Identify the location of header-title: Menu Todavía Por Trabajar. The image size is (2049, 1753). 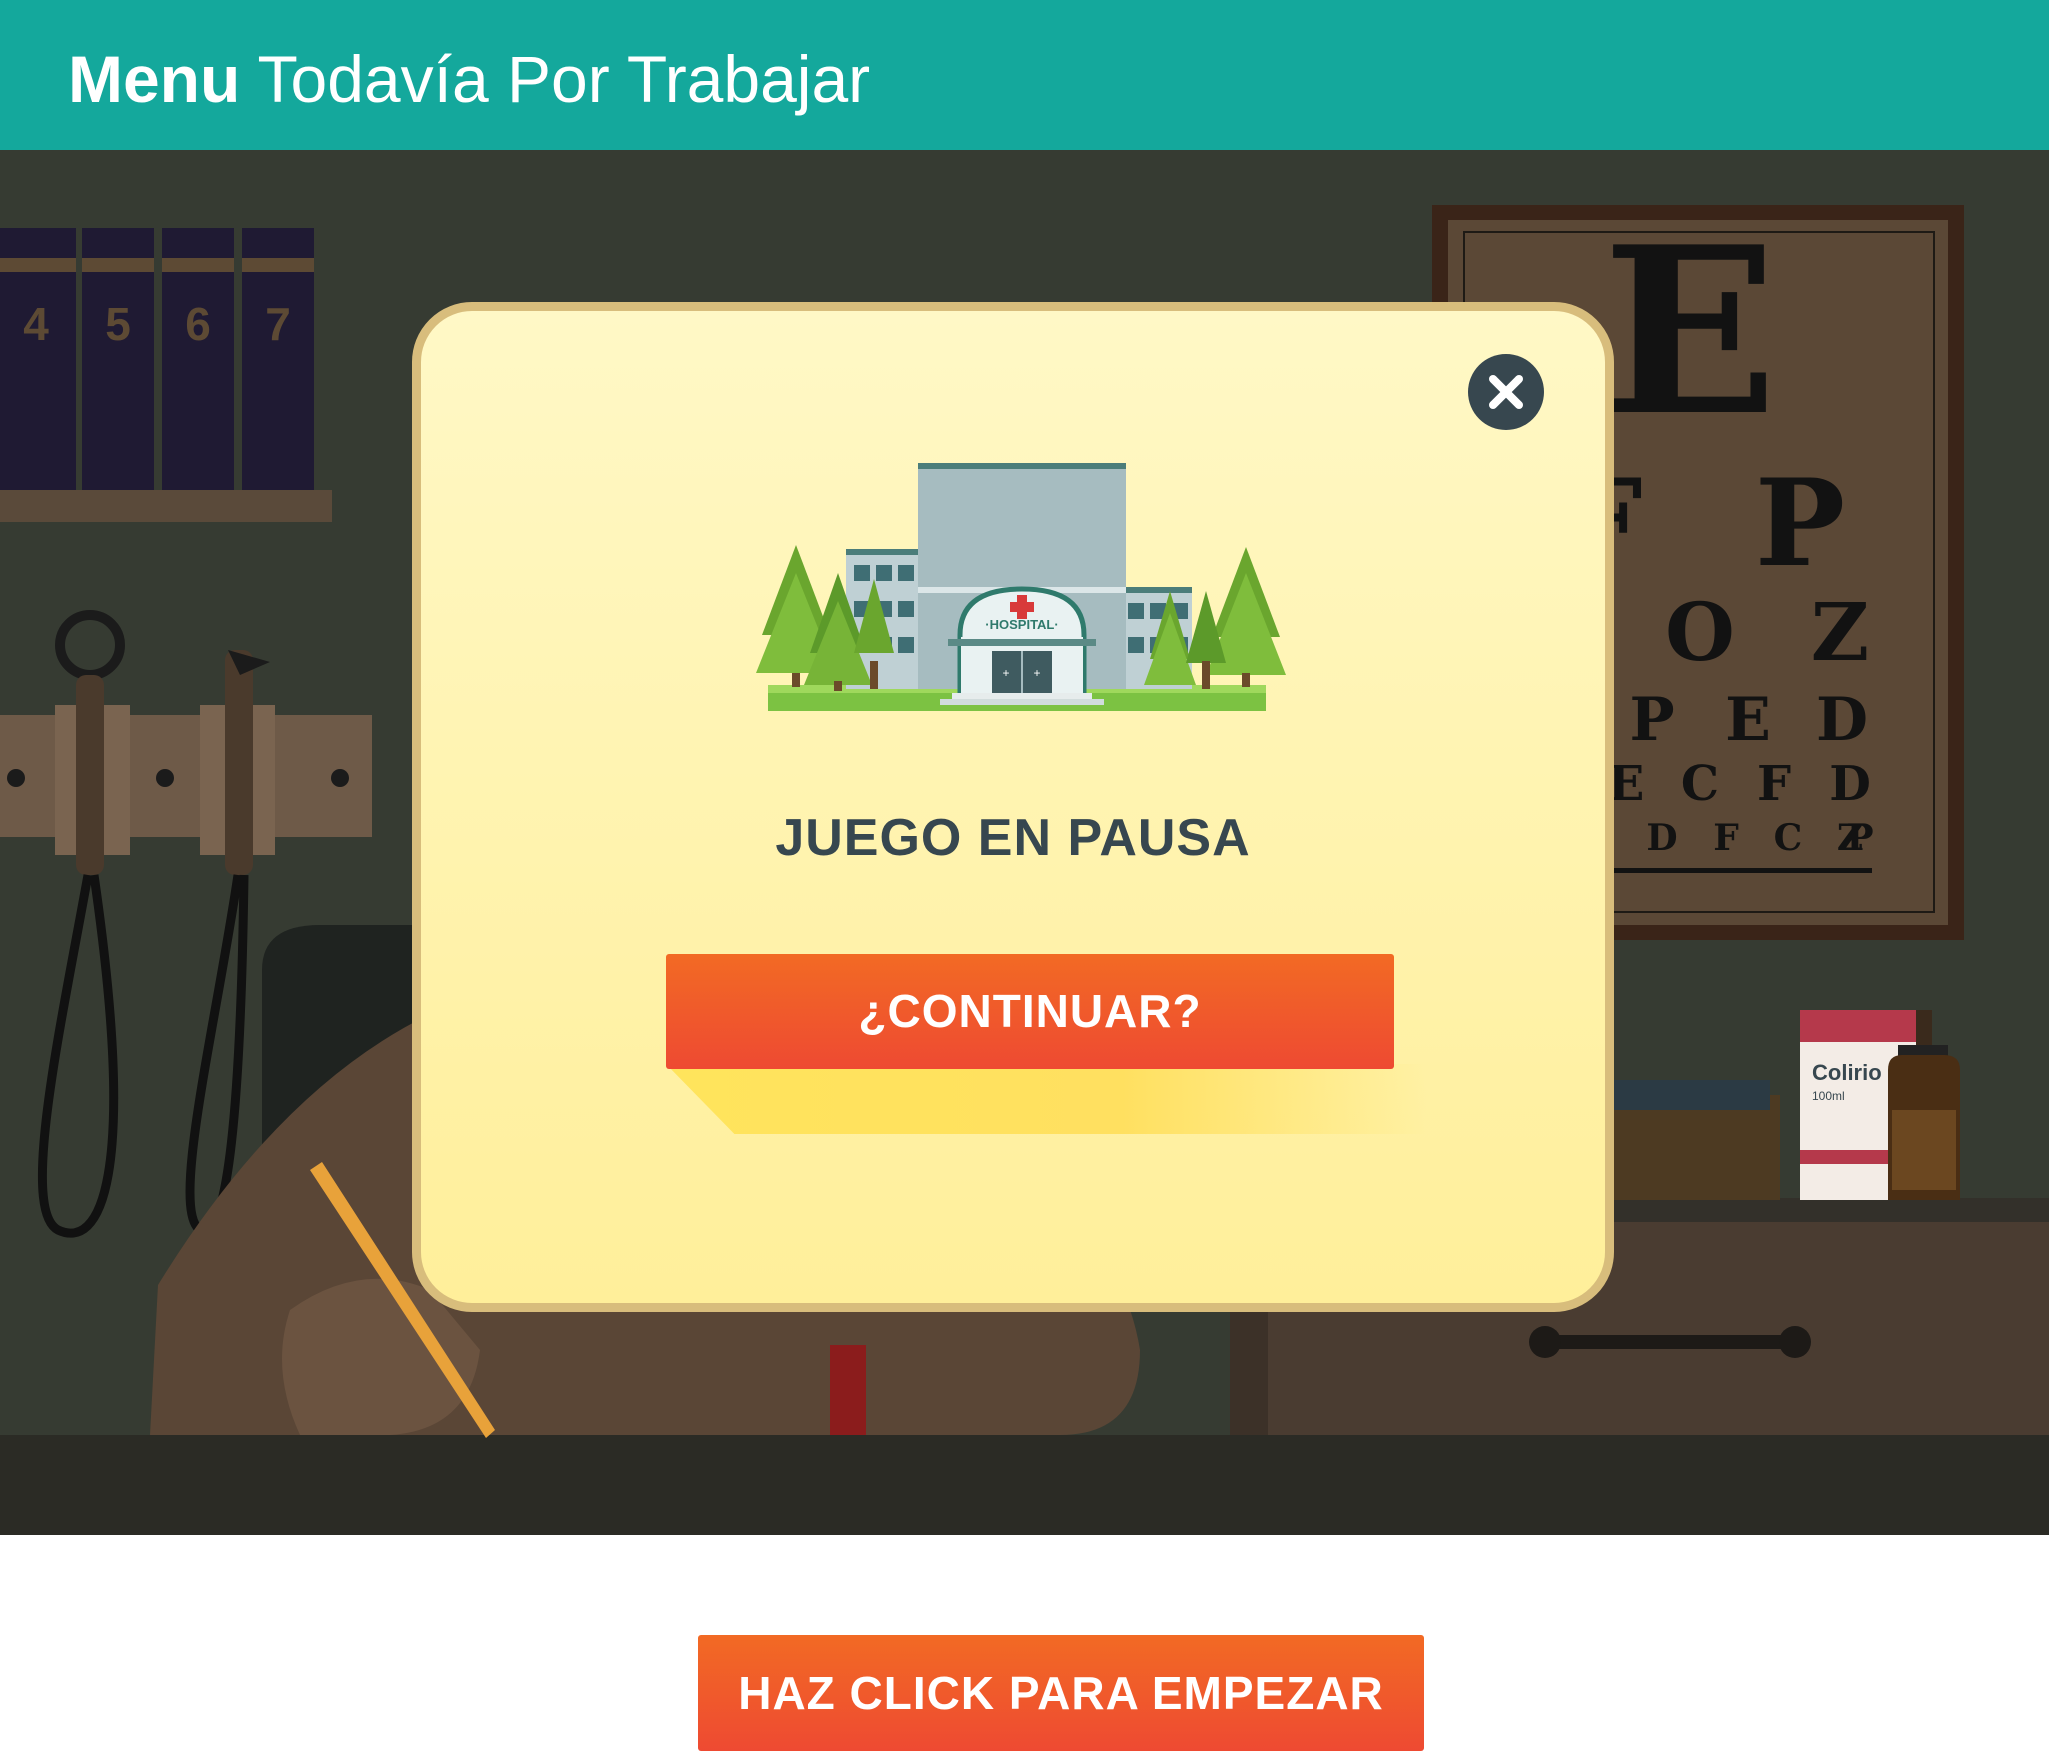
(469, 79).